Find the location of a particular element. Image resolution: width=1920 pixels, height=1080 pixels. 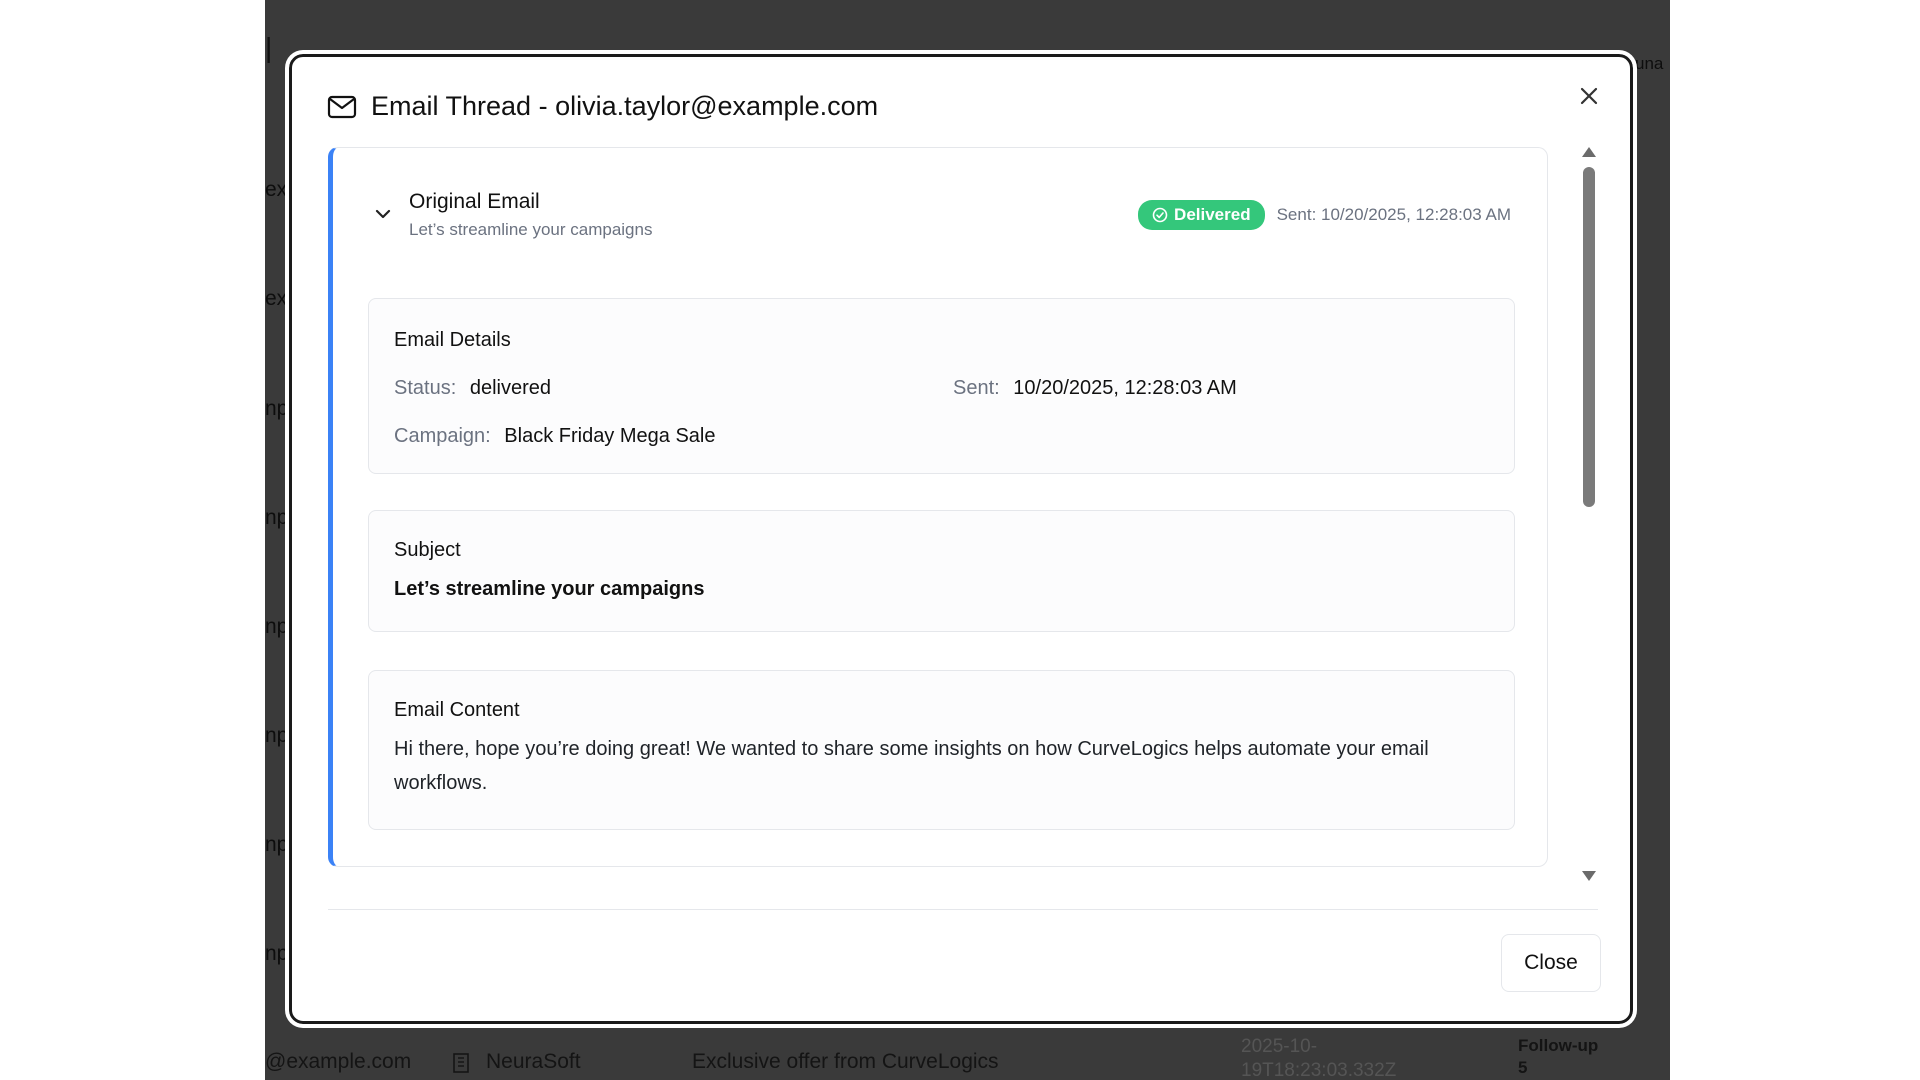

subject-value: Let’s streamline your campaigns is located at coordinates (549, 589).